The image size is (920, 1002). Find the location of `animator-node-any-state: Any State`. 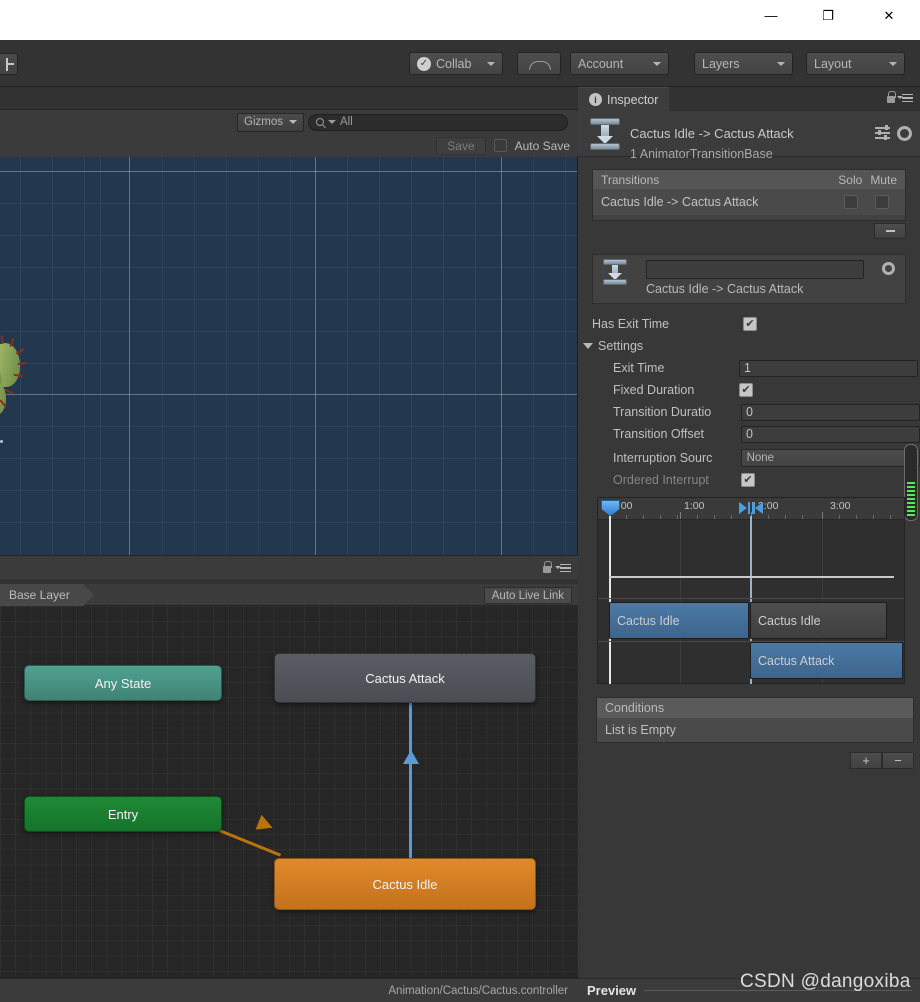

animator-node-any-state: Any State is located at coordinates (123, 683).